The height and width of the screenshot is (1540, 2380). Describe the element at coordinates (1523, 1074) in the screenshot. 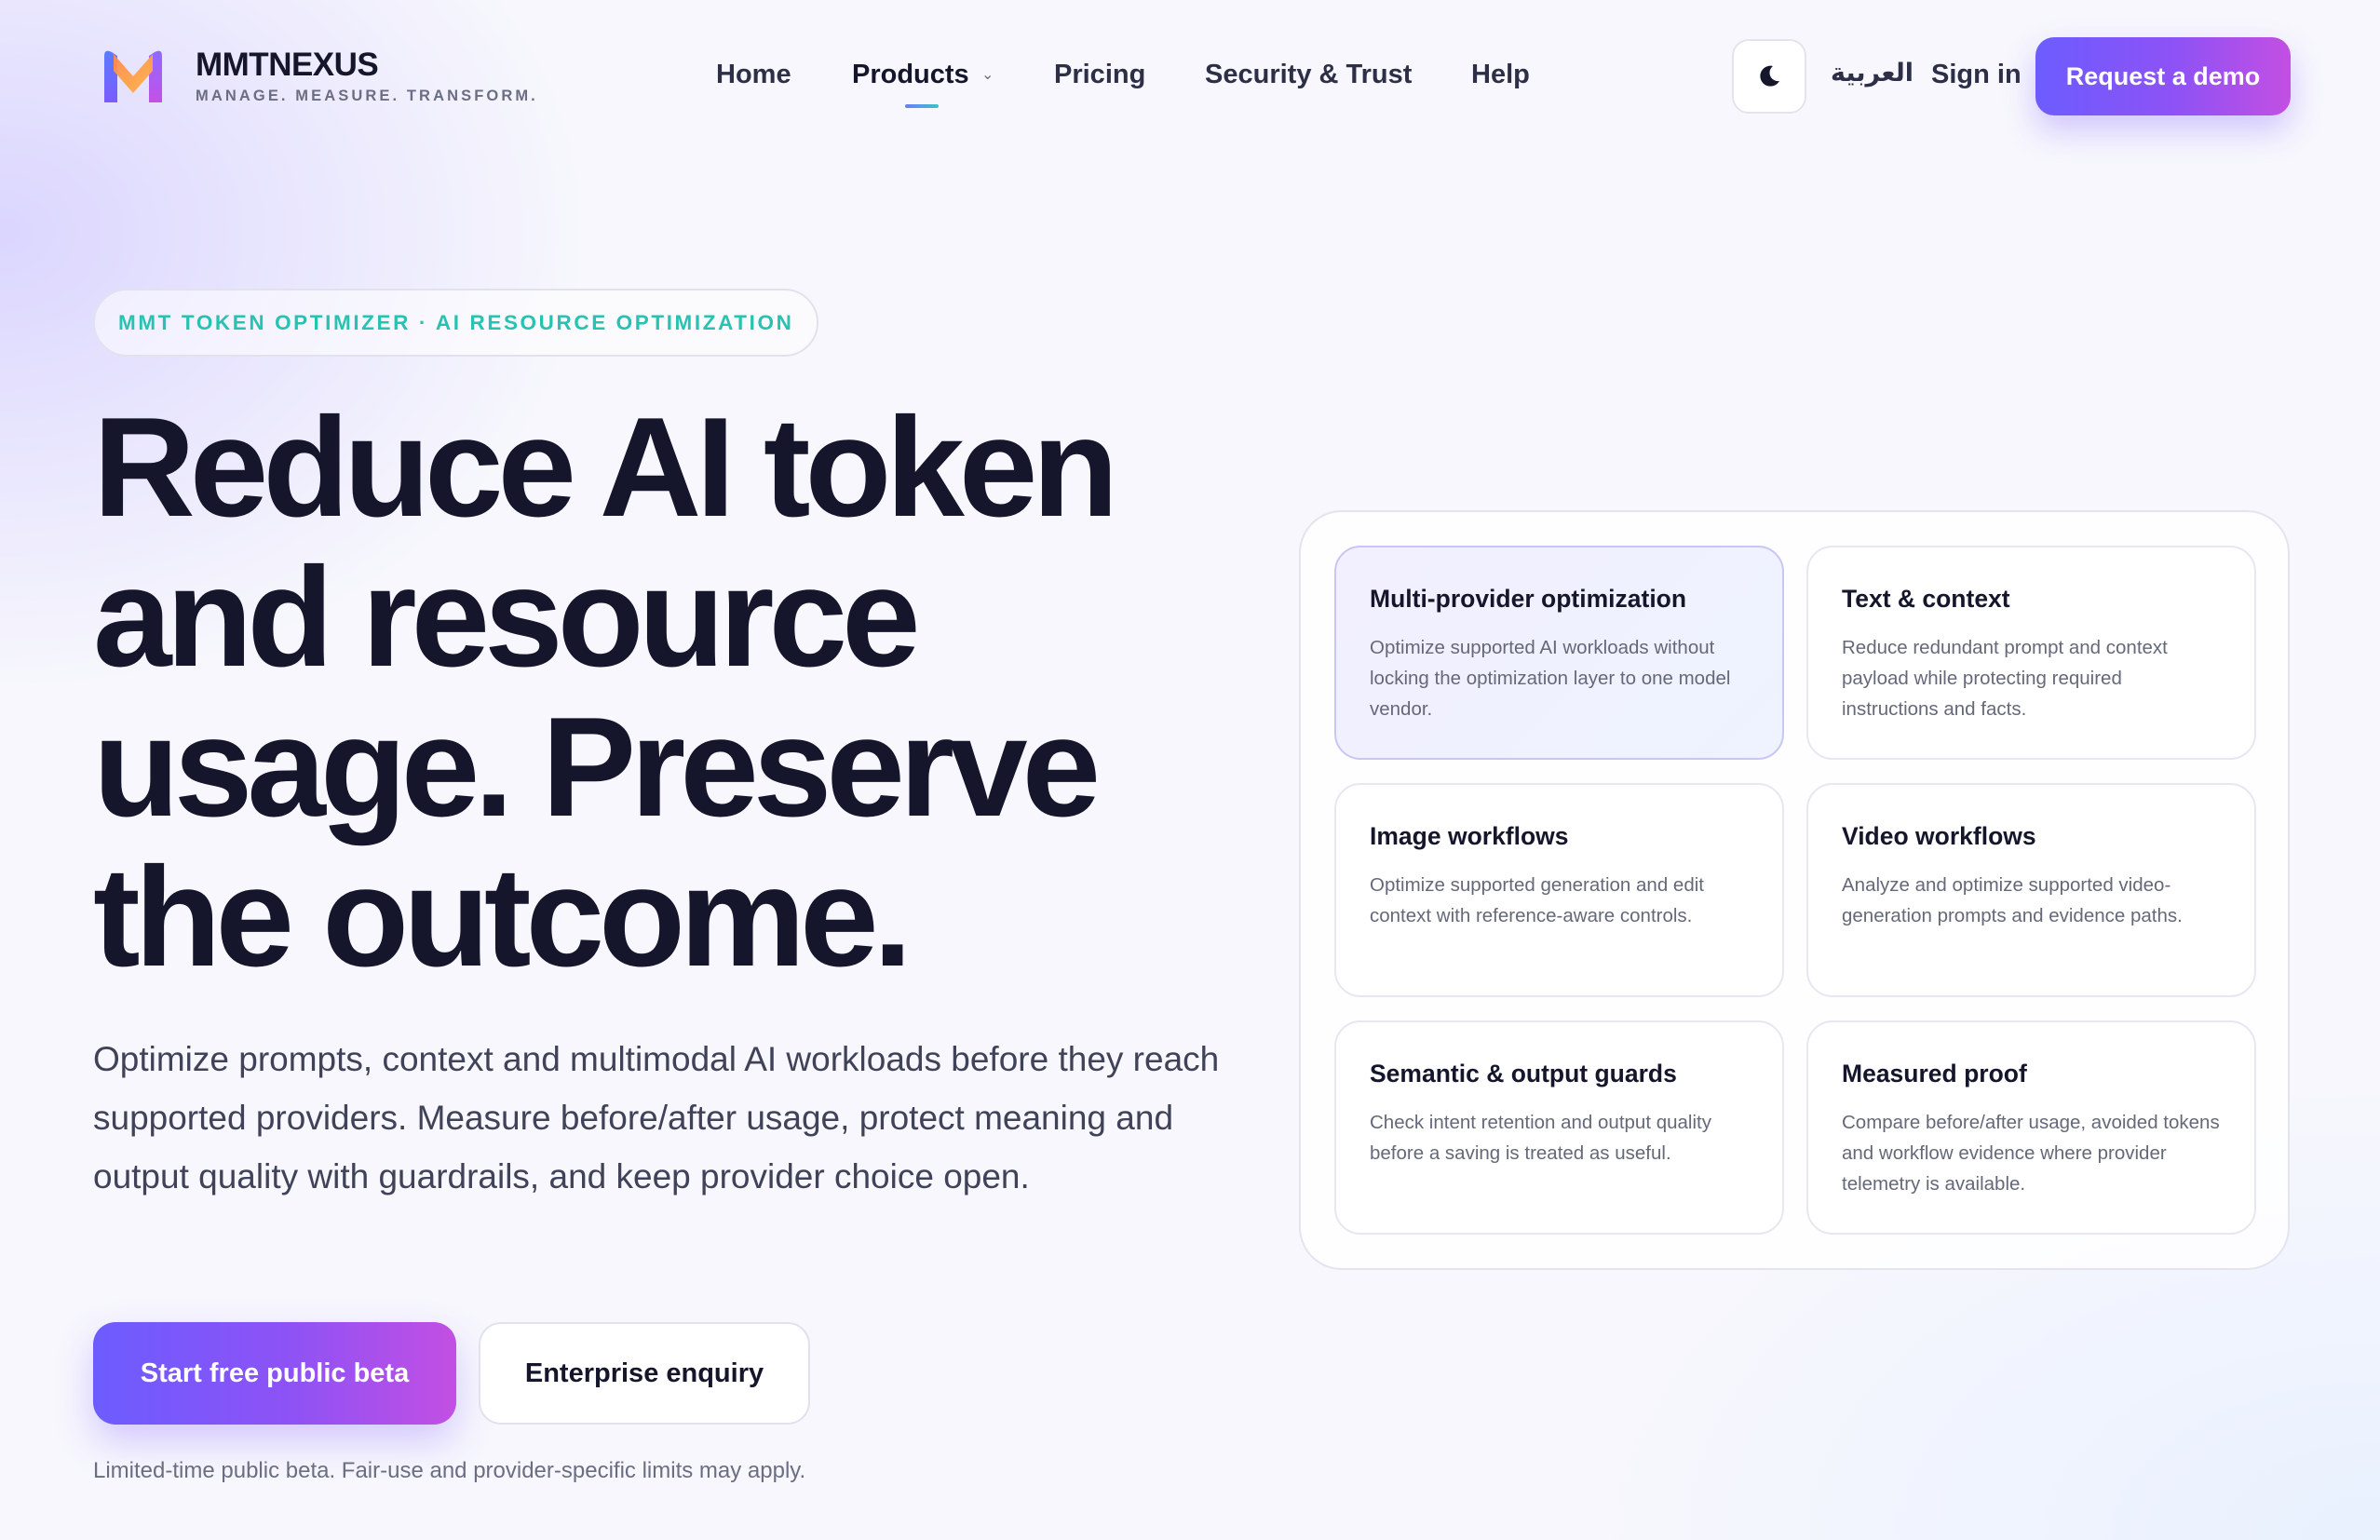

I see `feature-card-title: Semantic & output guards` at that location.